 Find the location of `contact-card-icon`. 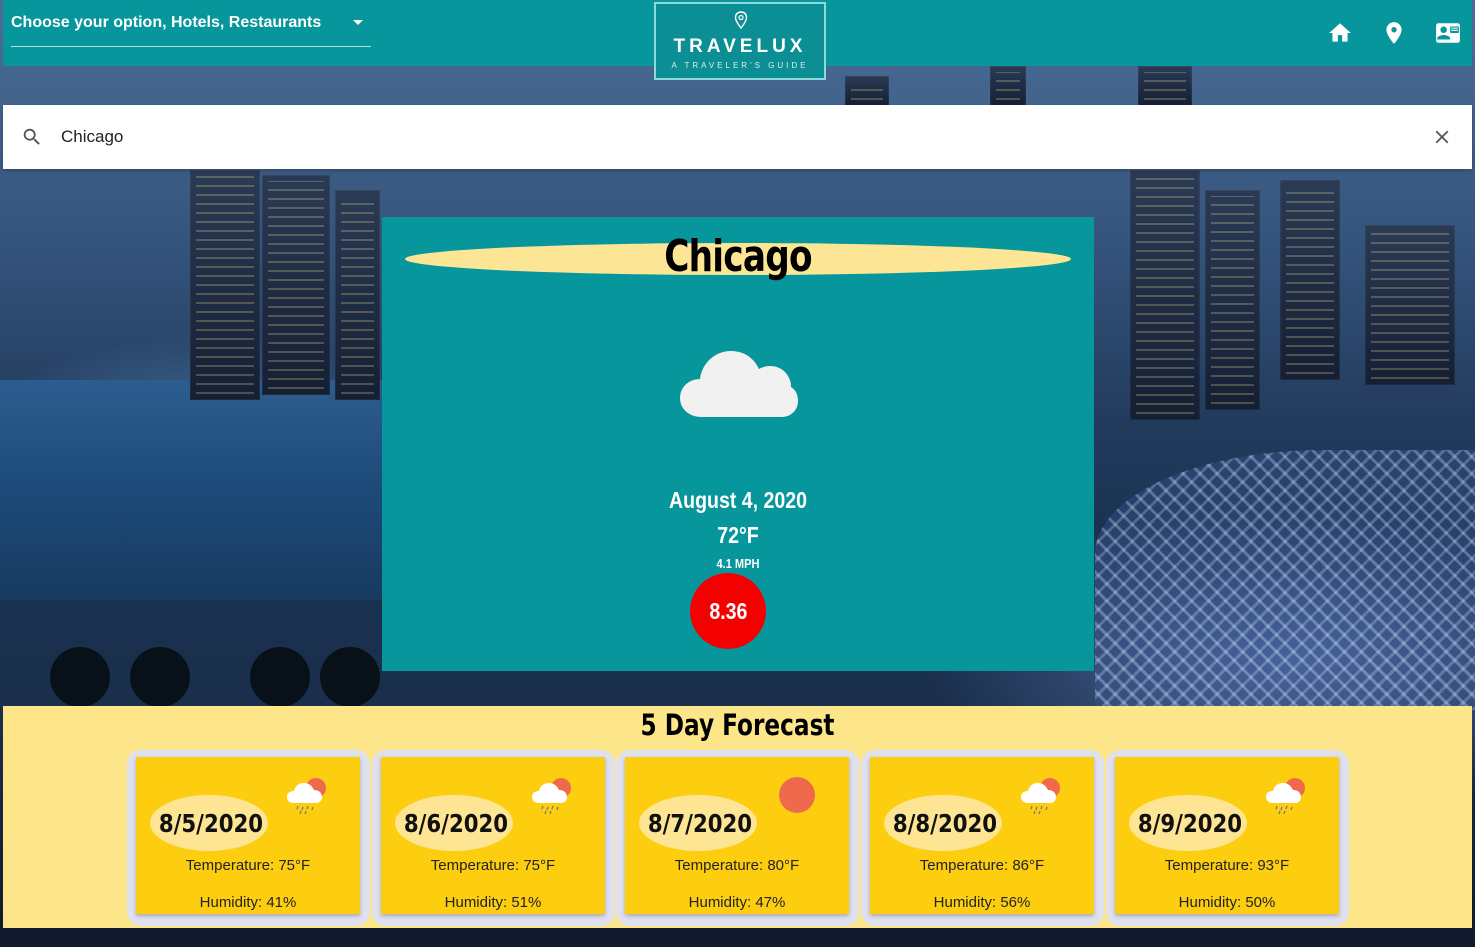

contact-card-icon is located at coordinates (1448, 33).